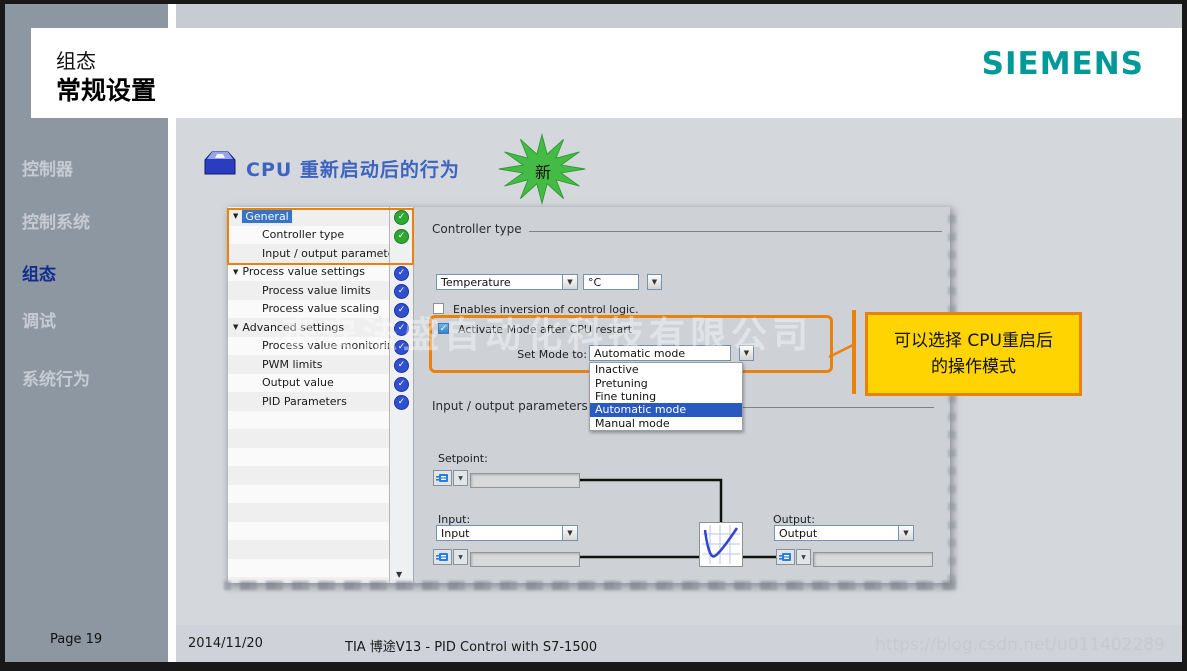 The height and width of the screenshot is (671, 1187). I want to click on tree-item: ▼ Advanced settings, so click(308, 327).